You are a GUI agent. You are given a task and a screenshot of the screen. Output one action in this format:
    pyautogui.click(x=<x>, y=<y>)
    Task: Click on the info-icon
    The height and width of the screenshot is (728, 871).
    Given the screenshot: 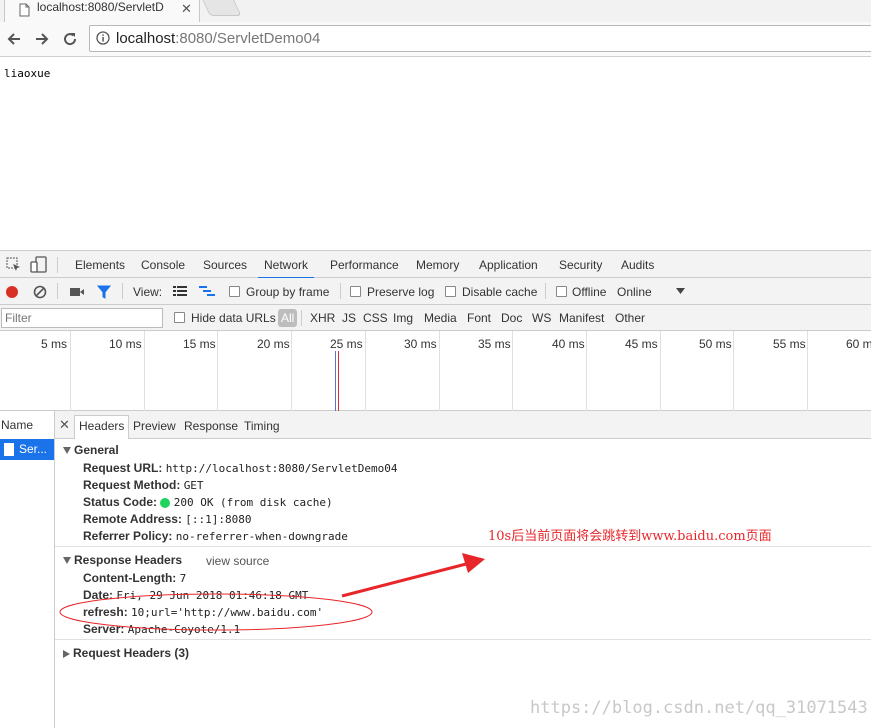 What is the action you would take?
    pyautogui.click(x=103, y=38)
    